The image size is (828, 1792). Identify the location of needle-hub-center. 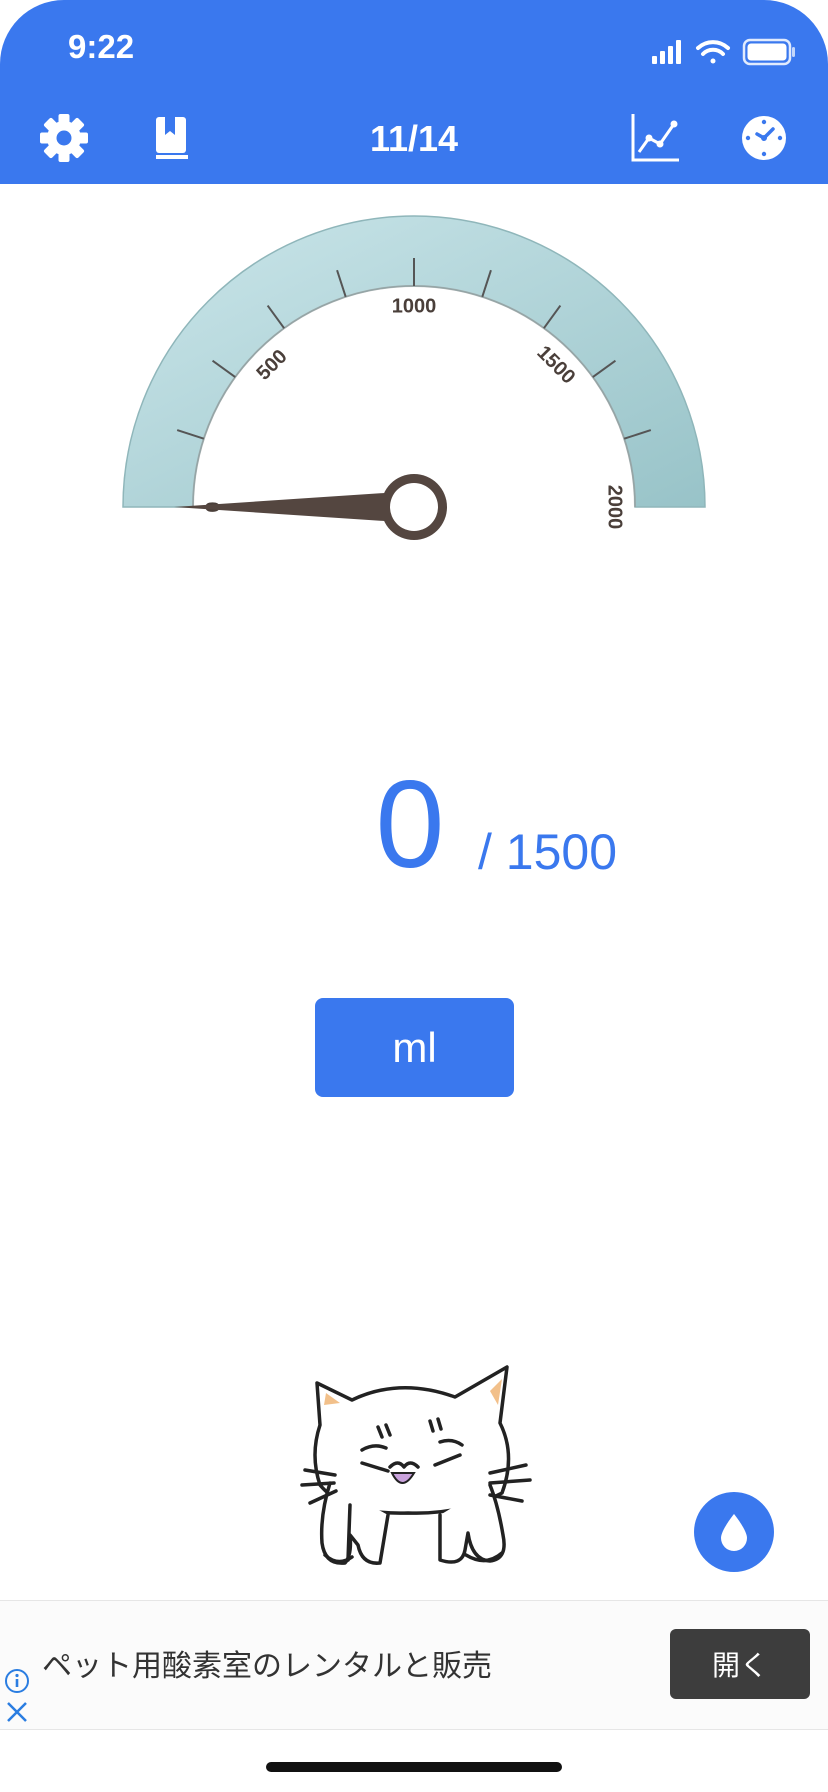
(414, 507).